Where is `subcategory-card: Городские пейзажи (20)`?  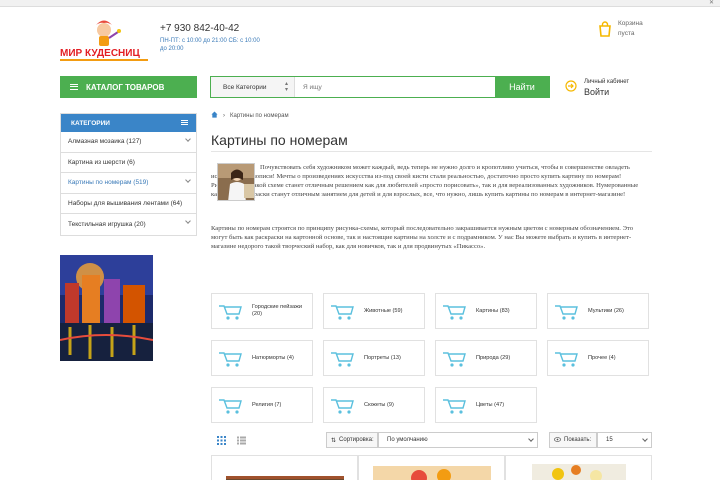 subcategory-card: Городские пейзажи (20) is located at coordinates (262, 311).